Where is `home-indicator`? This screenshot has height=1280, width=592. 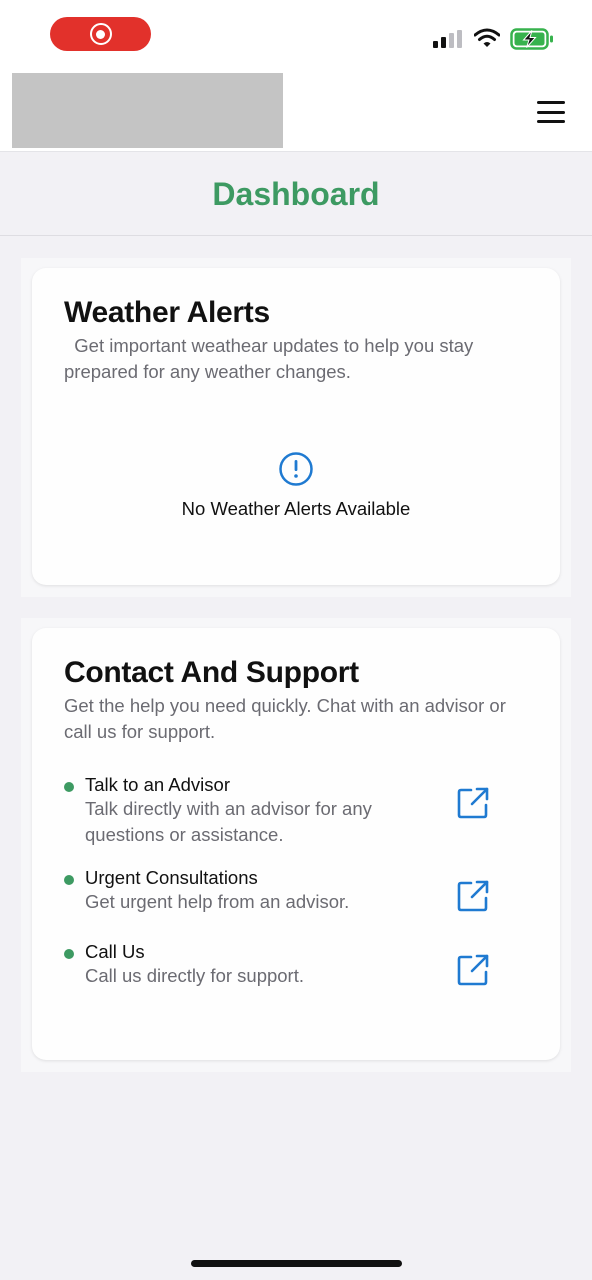
home-indicator is located at coordinates (296, 1263).